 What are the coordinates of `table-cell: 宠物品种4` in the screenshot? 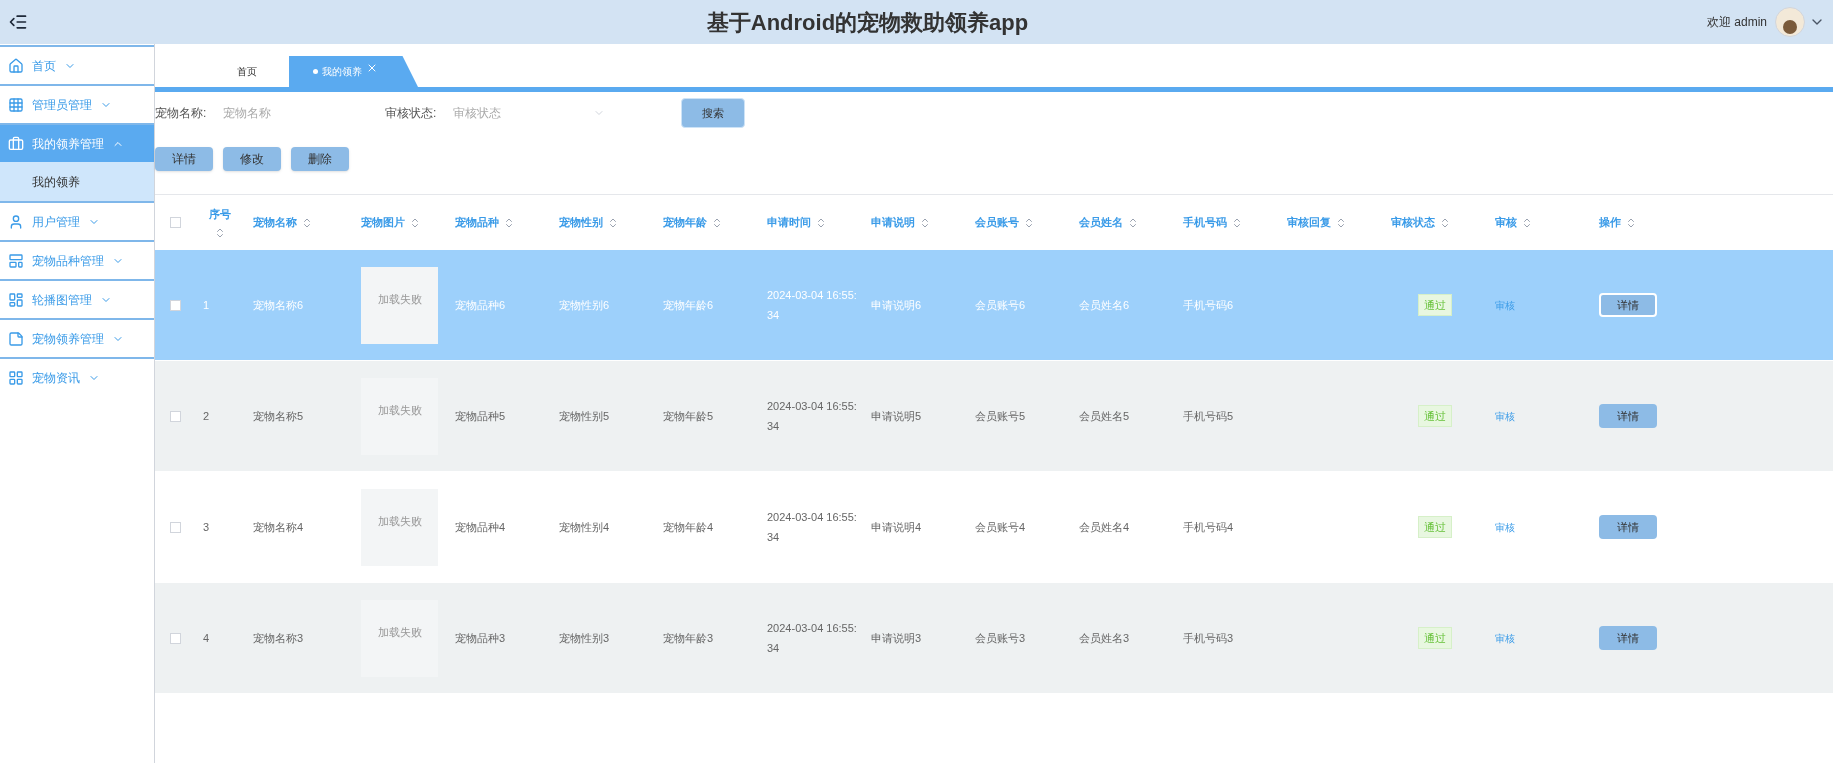 It's located at (480, 527).